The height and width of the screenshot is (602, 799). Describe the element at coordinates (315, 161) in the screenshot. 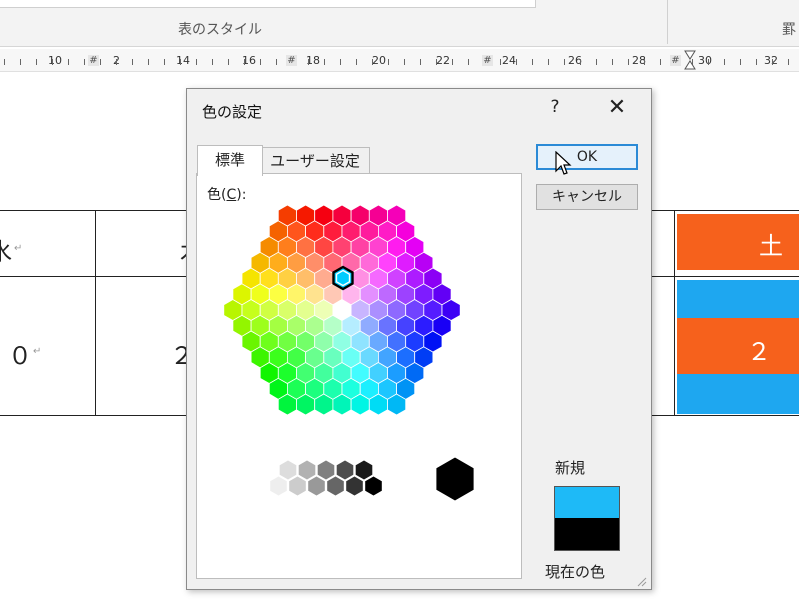

I see `tab-custom: ユーザー設定` at that location.